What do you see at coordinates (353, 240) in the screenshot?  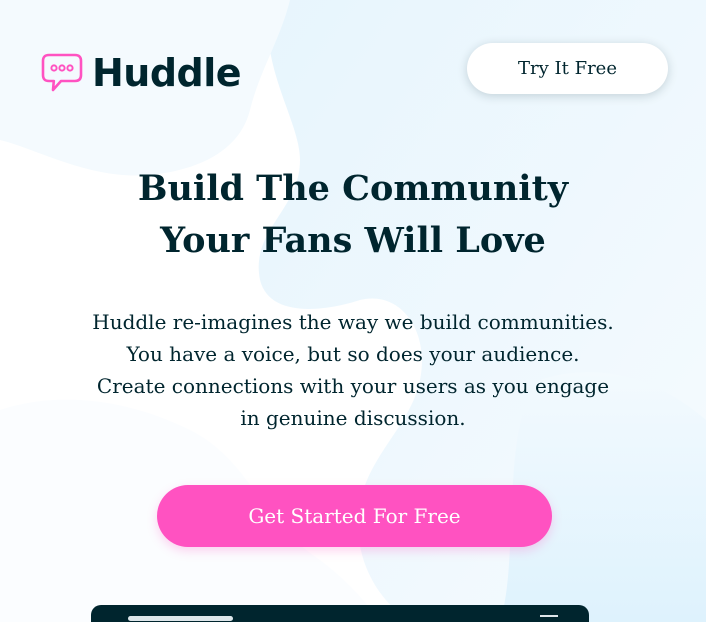 I see `hero-title-line-2: Your Fans Will Love` at bounding box center [353, 240].